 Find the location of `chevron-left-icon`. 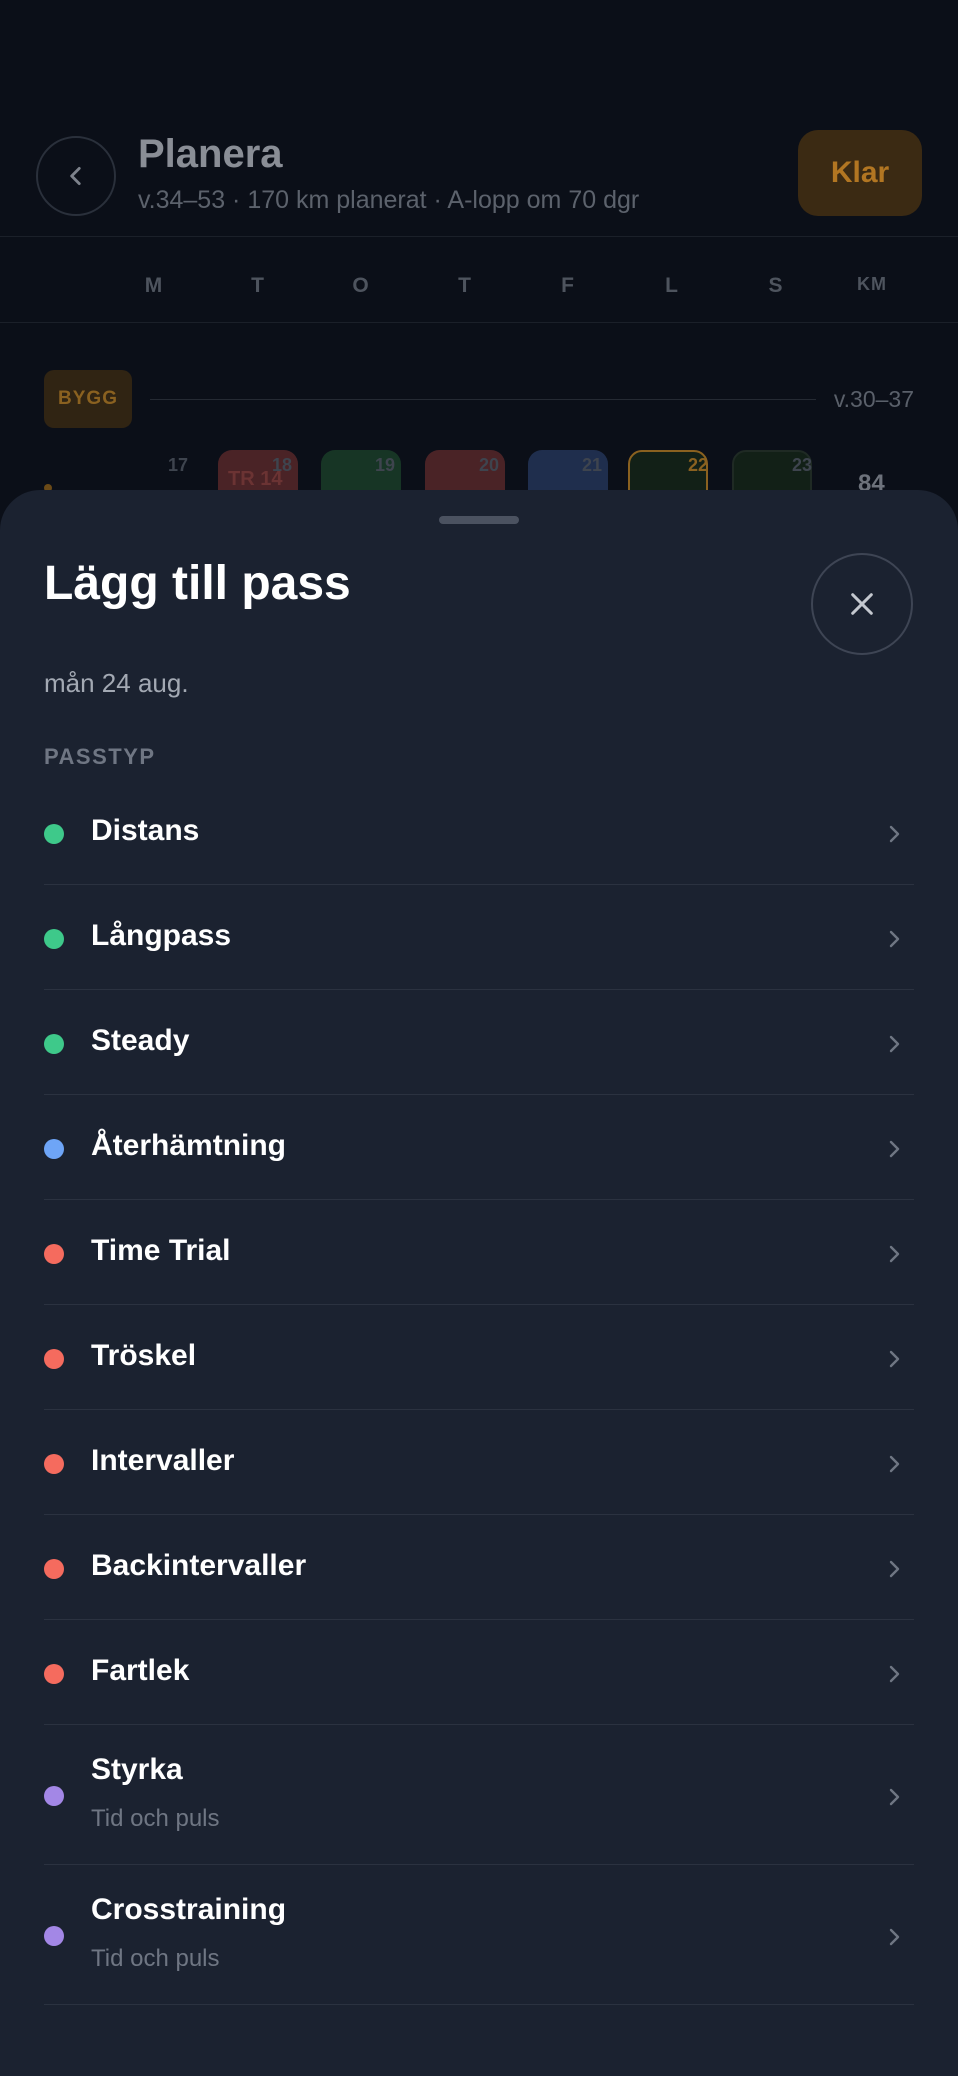

chevron-left-icon is located at coordinates (75, 176).